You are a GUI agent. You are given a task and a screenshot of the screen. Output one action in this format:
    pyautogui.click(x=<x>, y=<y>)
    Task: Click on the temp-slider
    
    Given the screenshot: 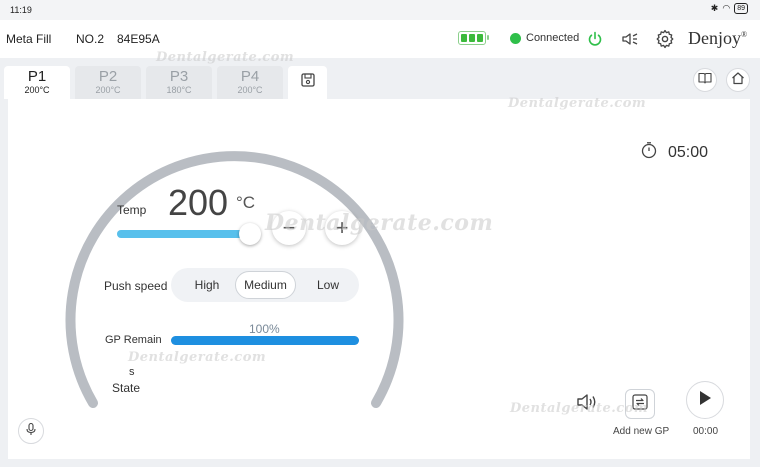 What is the action you would take?
    pyautogui.click(x=187, y=234)
    